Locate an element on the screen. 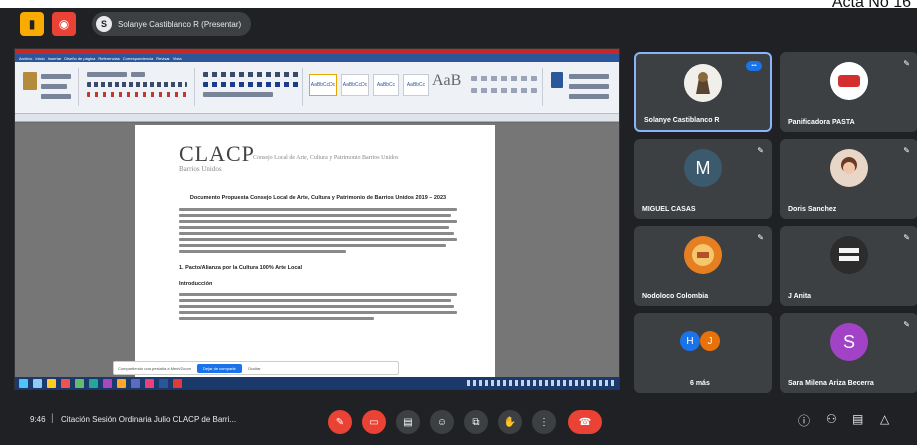 This screenshot has height=445, width=917. word-ruler is located at coordinates (317, 118).